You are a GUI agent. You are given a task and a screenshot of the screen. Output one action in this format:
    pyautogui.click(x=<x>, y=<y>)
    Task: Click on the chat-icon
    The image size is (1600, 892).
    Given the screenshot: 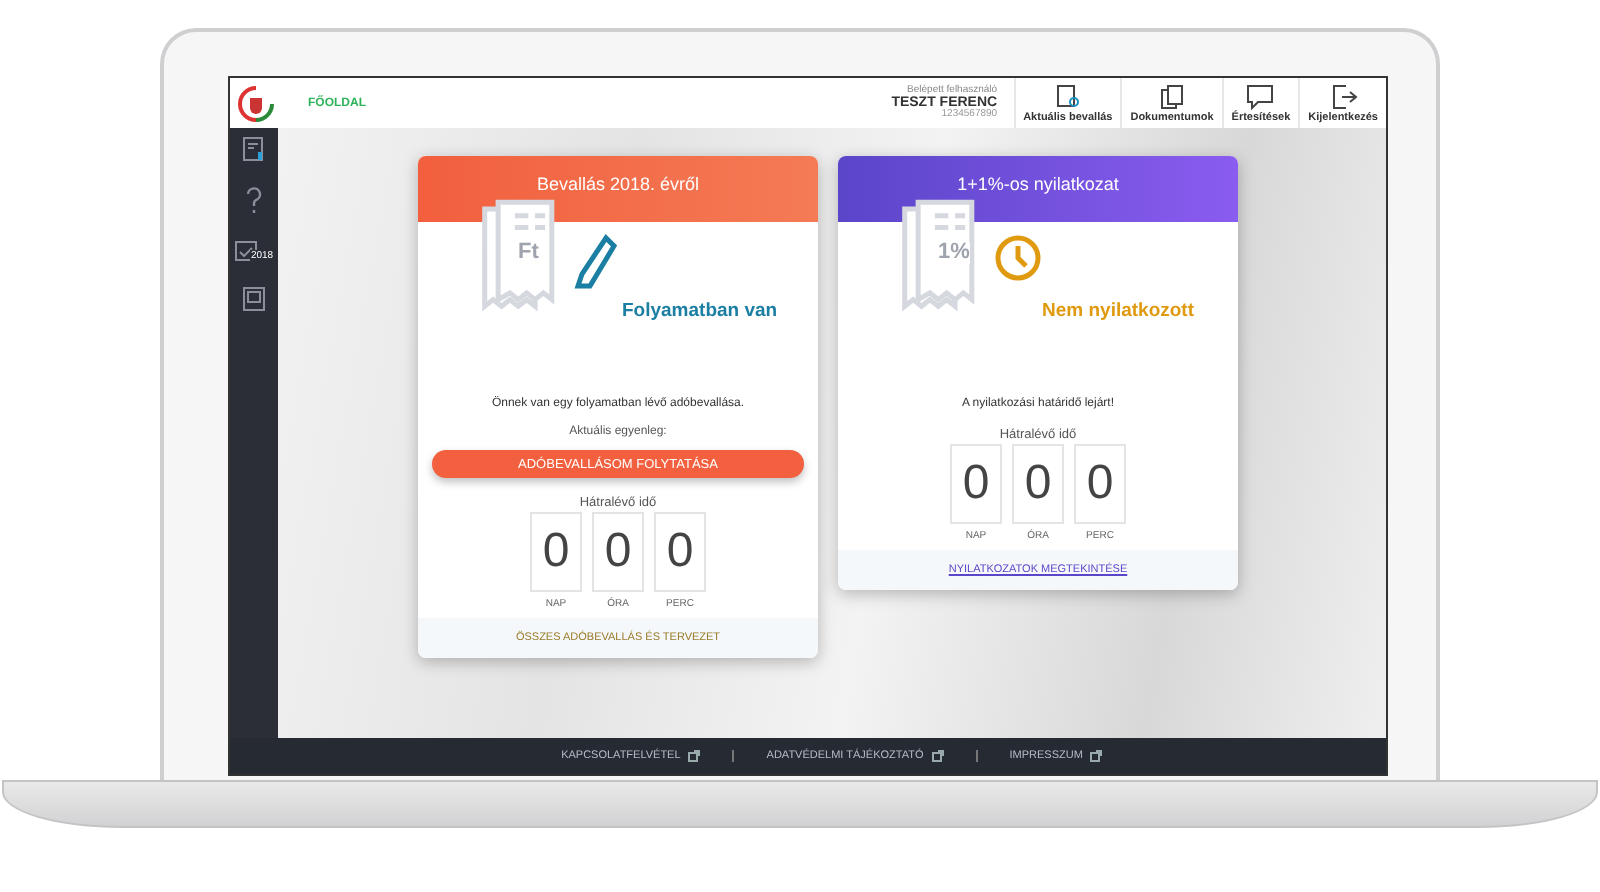 What is the action you would take?
    pyautogui.click(x=1260, y=96)
    